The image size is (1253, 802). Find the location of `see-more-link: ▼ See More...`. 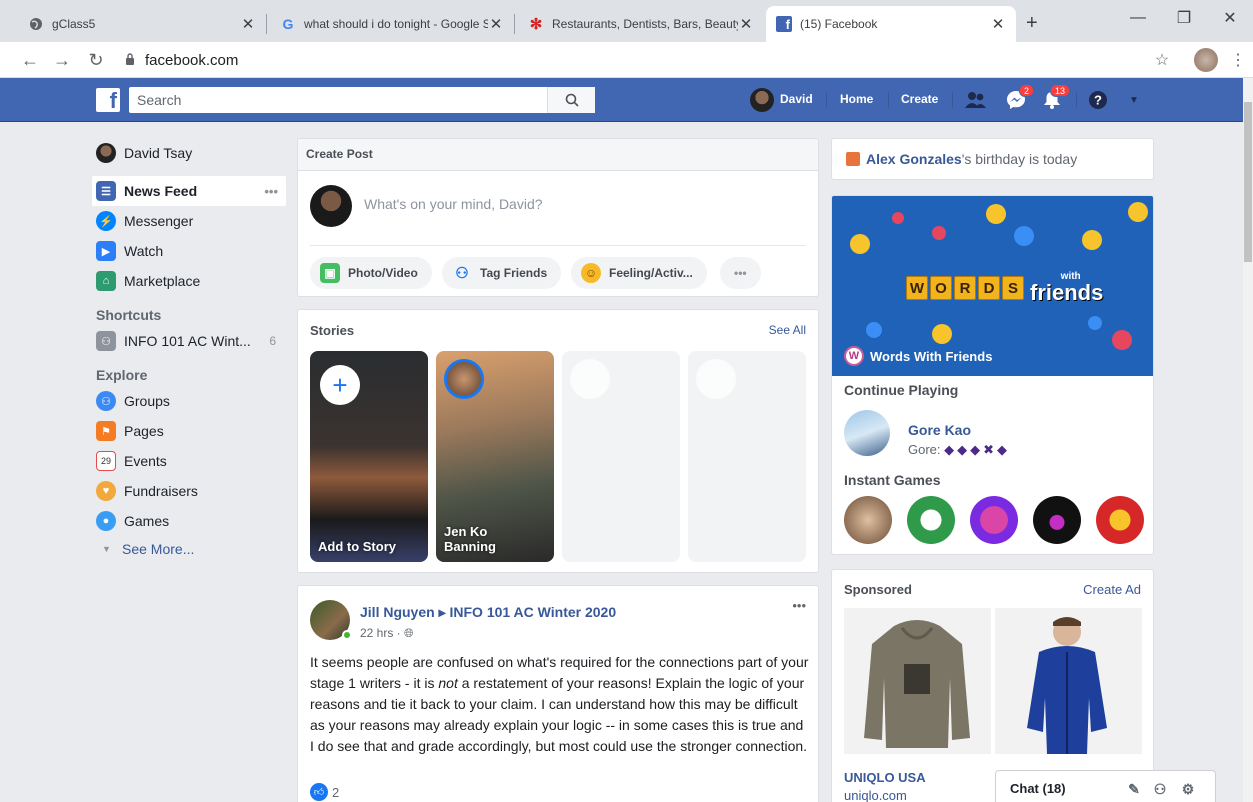

see-more-link: ▼ See More... is located at coordinates (189, 549).